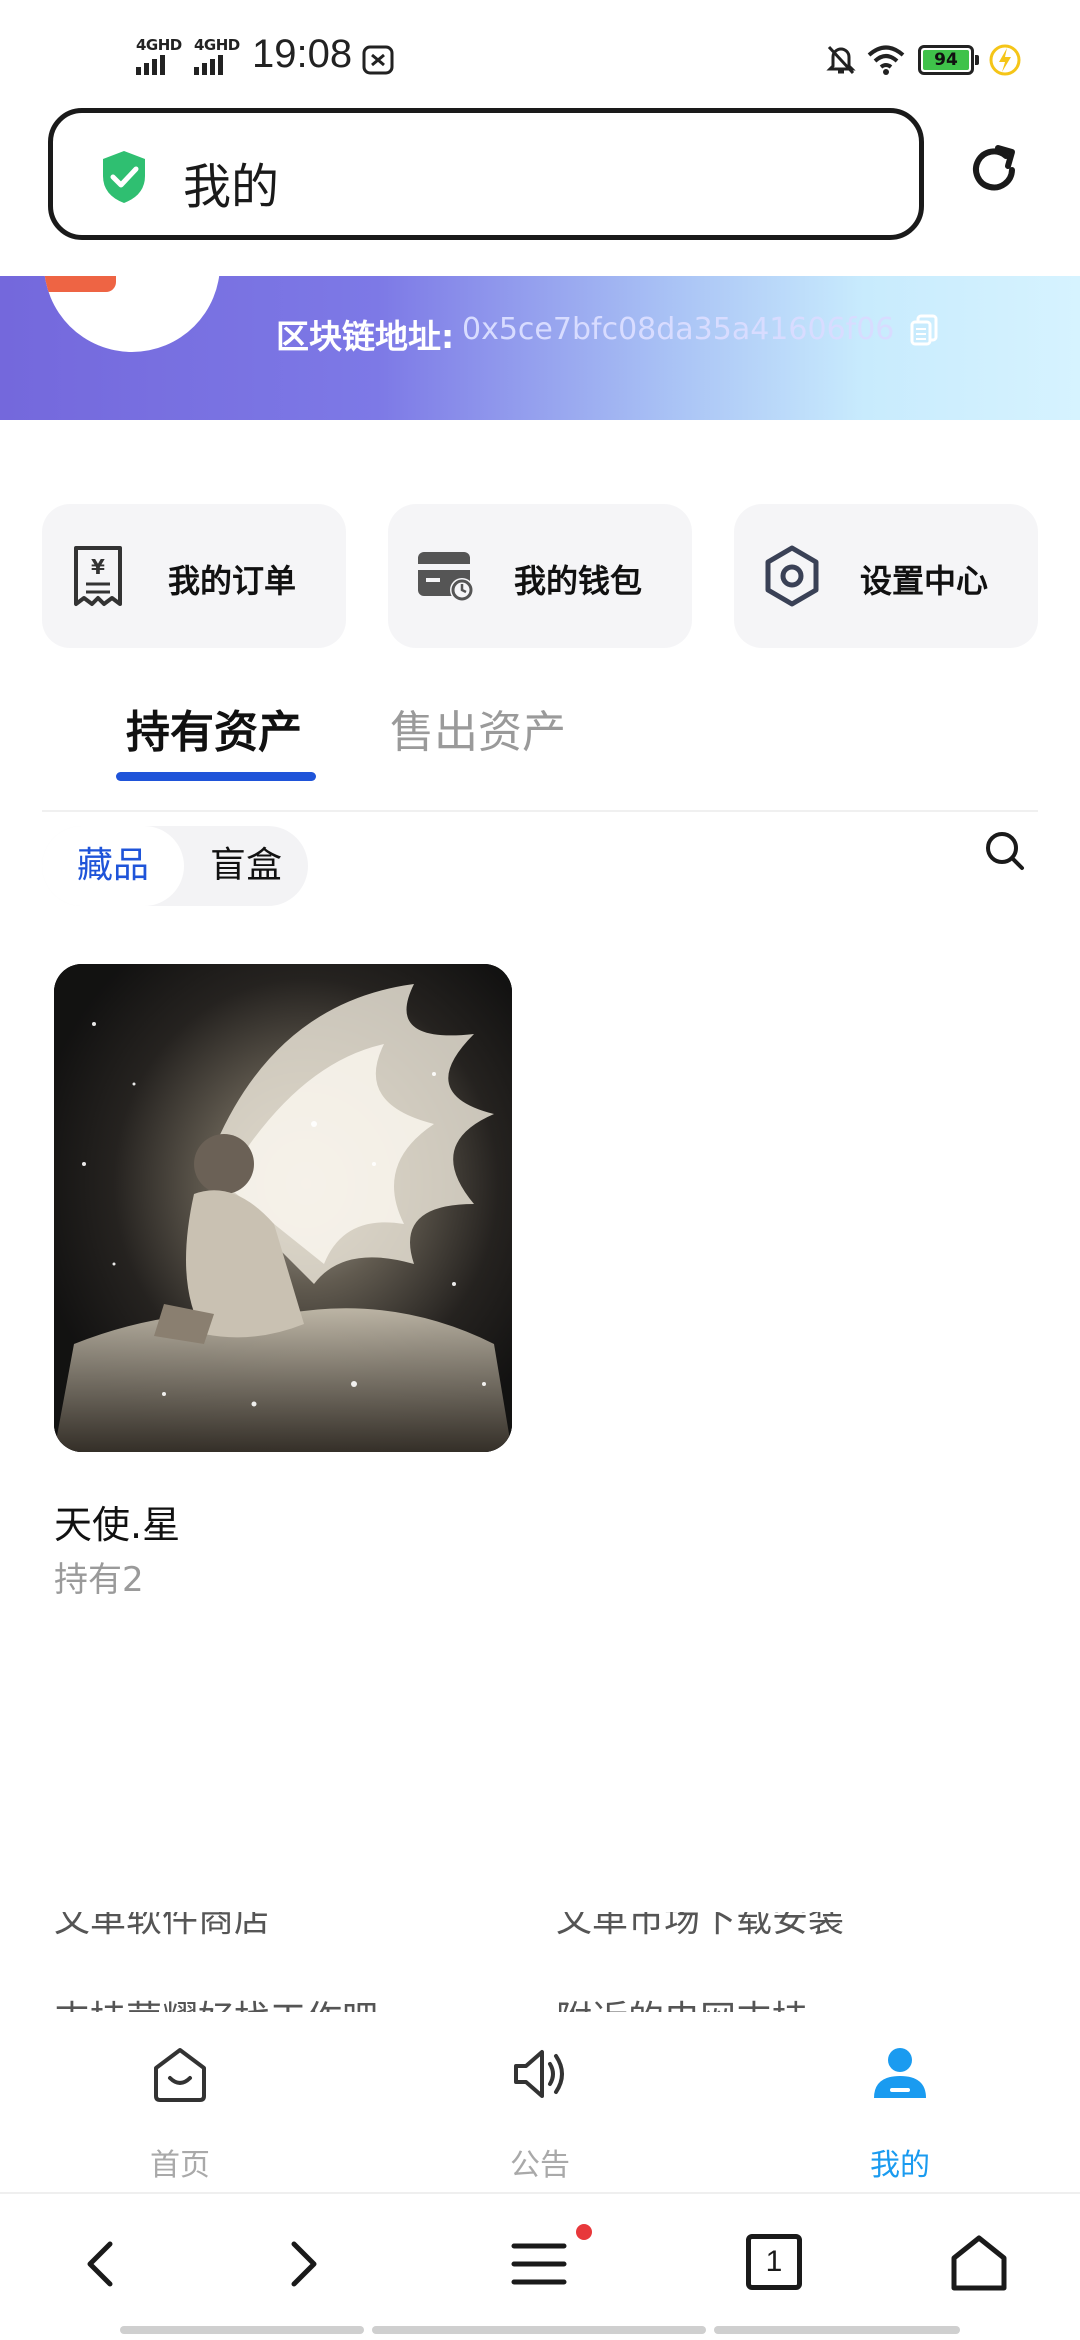 The image size is (1080, 2340). I want to click on sub-tab-collectibles: 藏品, so click(113, 866).